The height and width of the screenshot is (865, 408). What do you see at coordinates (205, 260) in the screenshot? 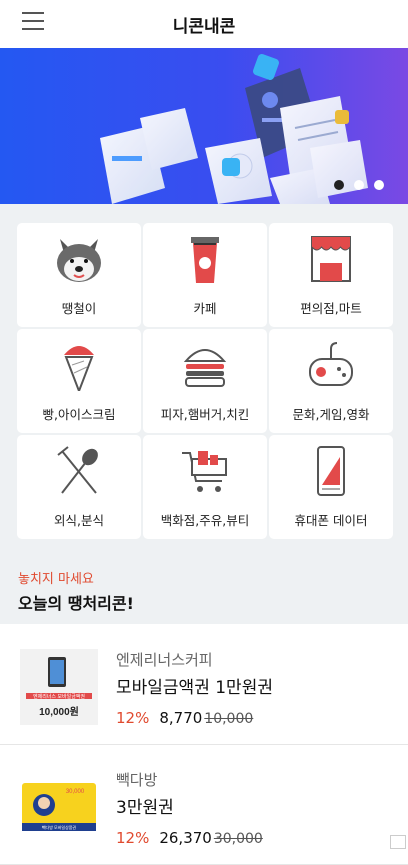
I see `coffee-cup-icon` at bounding box center [205, 260].